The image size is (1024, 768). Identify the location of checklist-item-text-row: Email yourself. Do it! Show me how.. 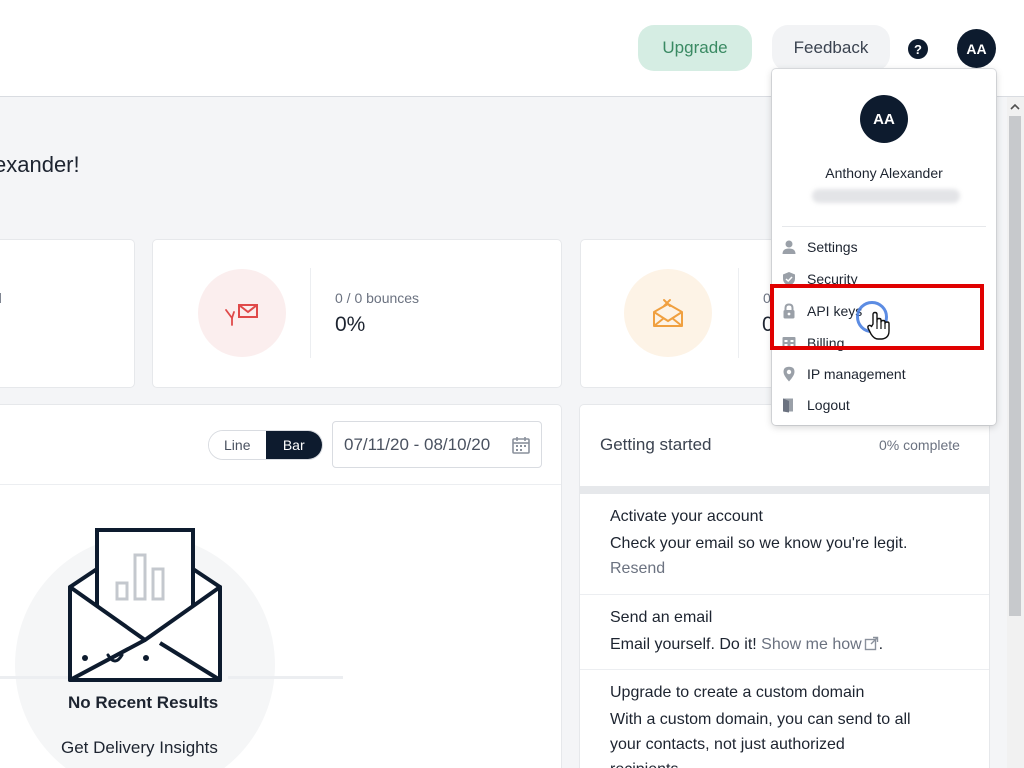
(746, 645).